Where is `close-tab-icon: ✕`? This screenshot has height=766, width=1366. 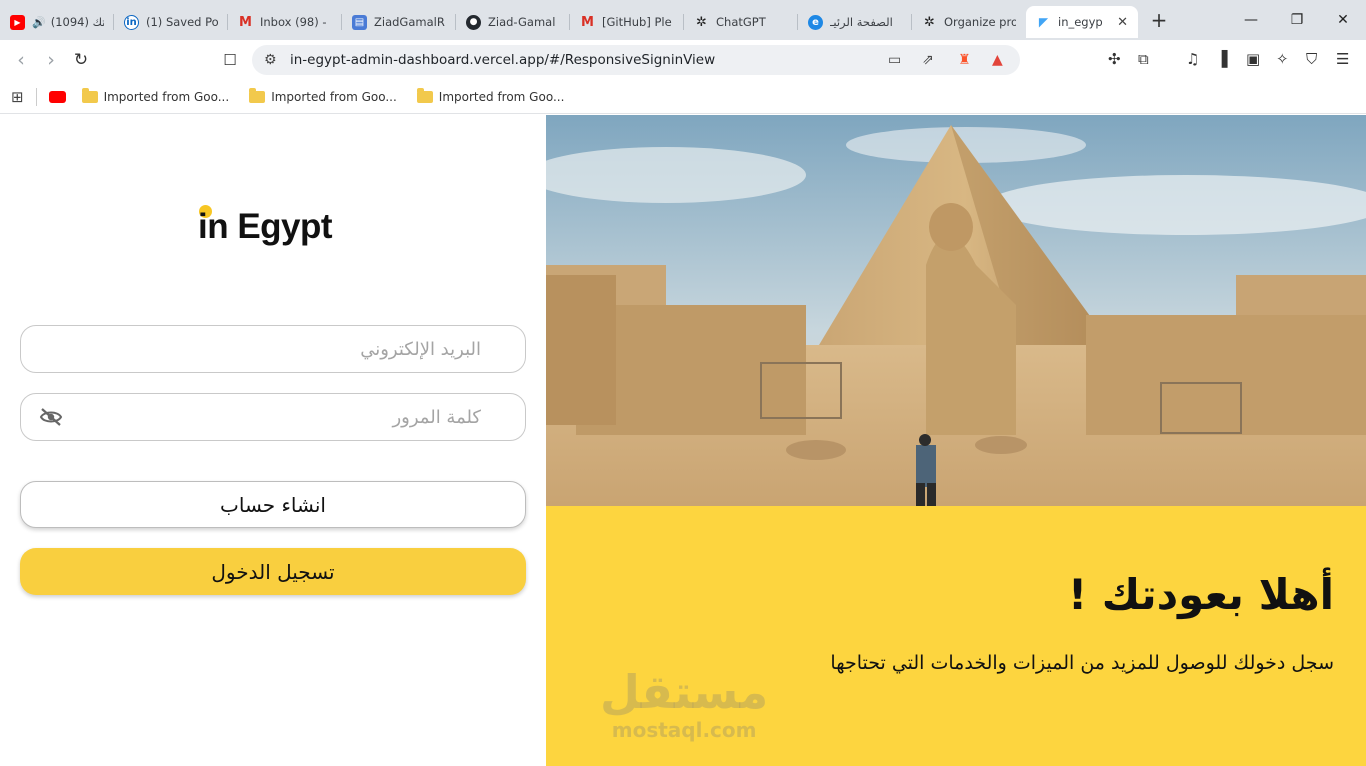 close-tab-icon: ✕ is located at coordinates (1122, 22).